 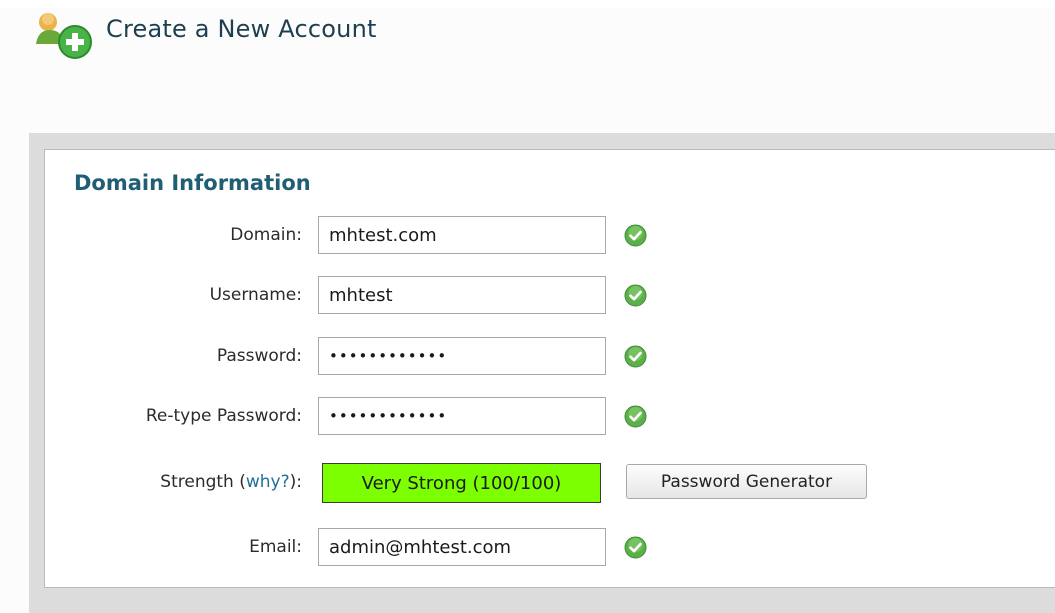 I want to click on email-label: Email:, so click(x=275, y=547).